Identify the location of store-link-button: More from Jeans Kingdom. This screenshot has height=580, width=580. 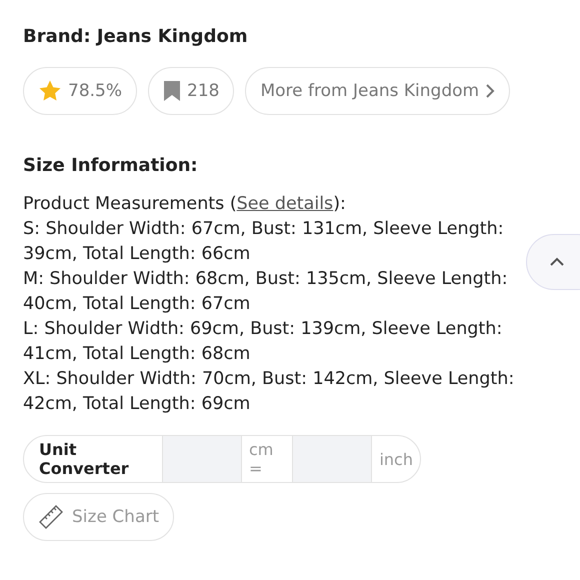
(377, 91).